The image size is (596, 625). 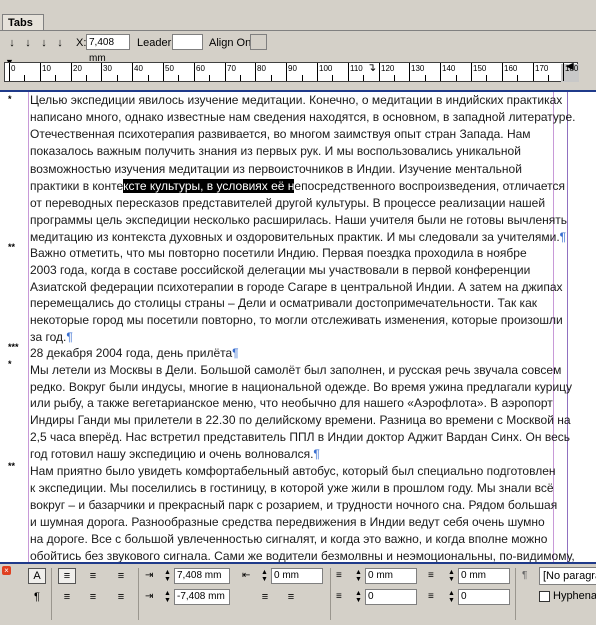 I want to click on align-right-button: ≡, so click(x=121, y=576).